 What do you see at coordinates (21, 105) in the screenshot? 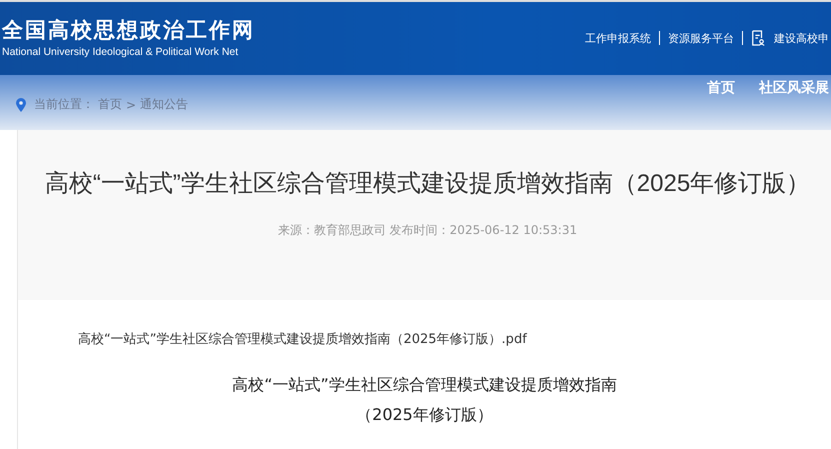
I see `location-pin-icon` at bounding box center [21, 105].